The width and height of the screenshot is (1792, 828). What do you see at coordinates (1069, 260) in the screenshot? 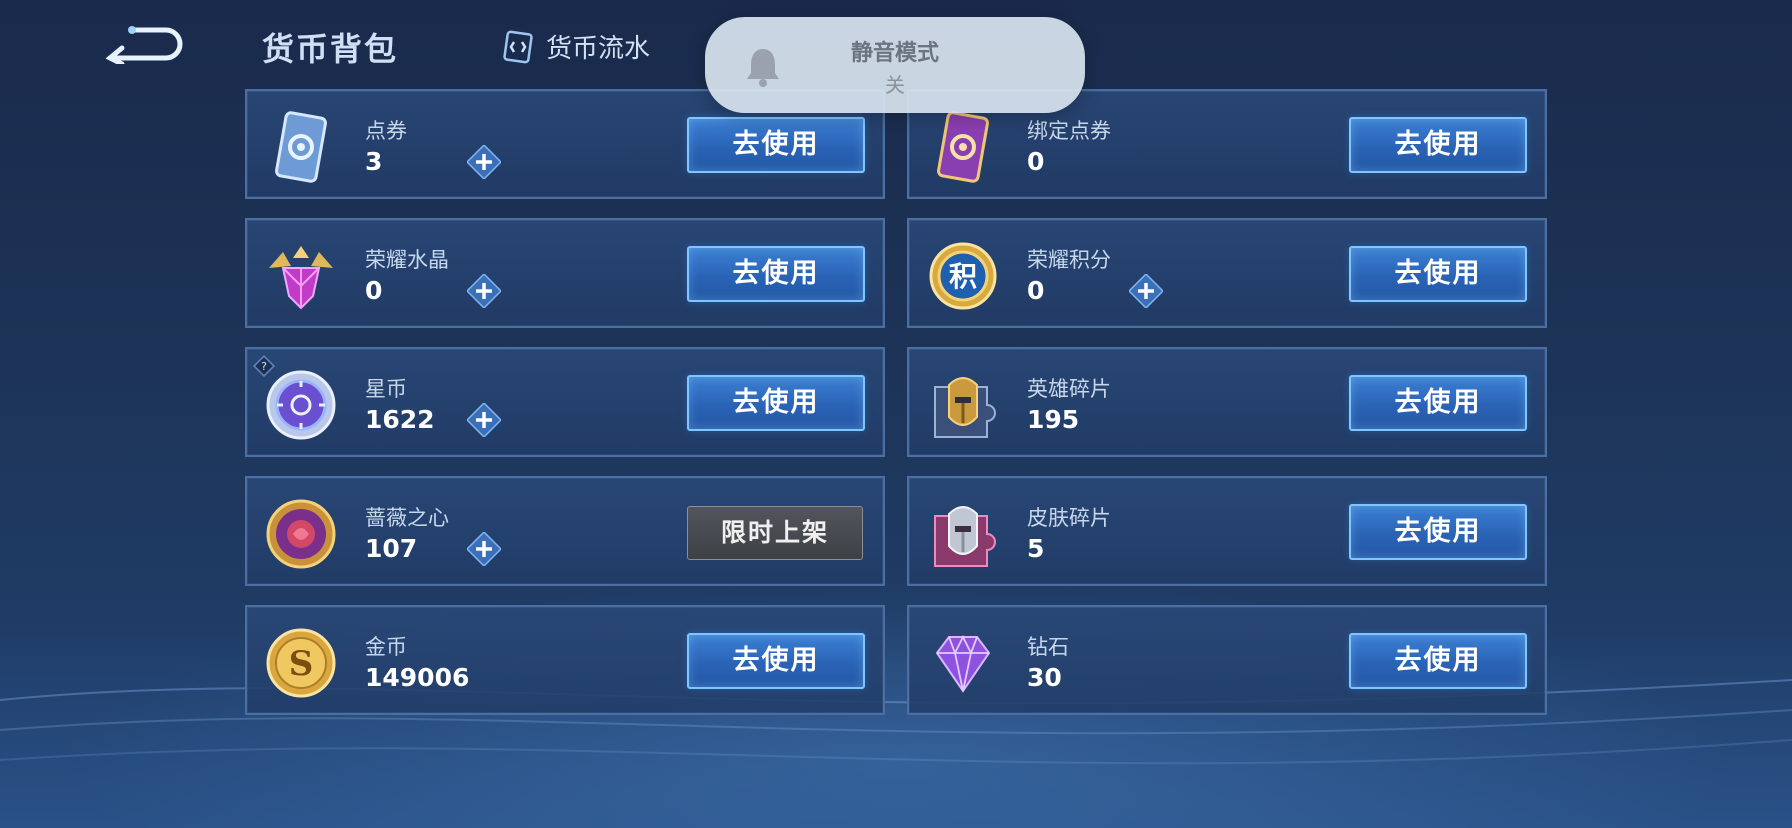
I see `currency-name: 荣耀积分` at bounding box center [1069, 260].